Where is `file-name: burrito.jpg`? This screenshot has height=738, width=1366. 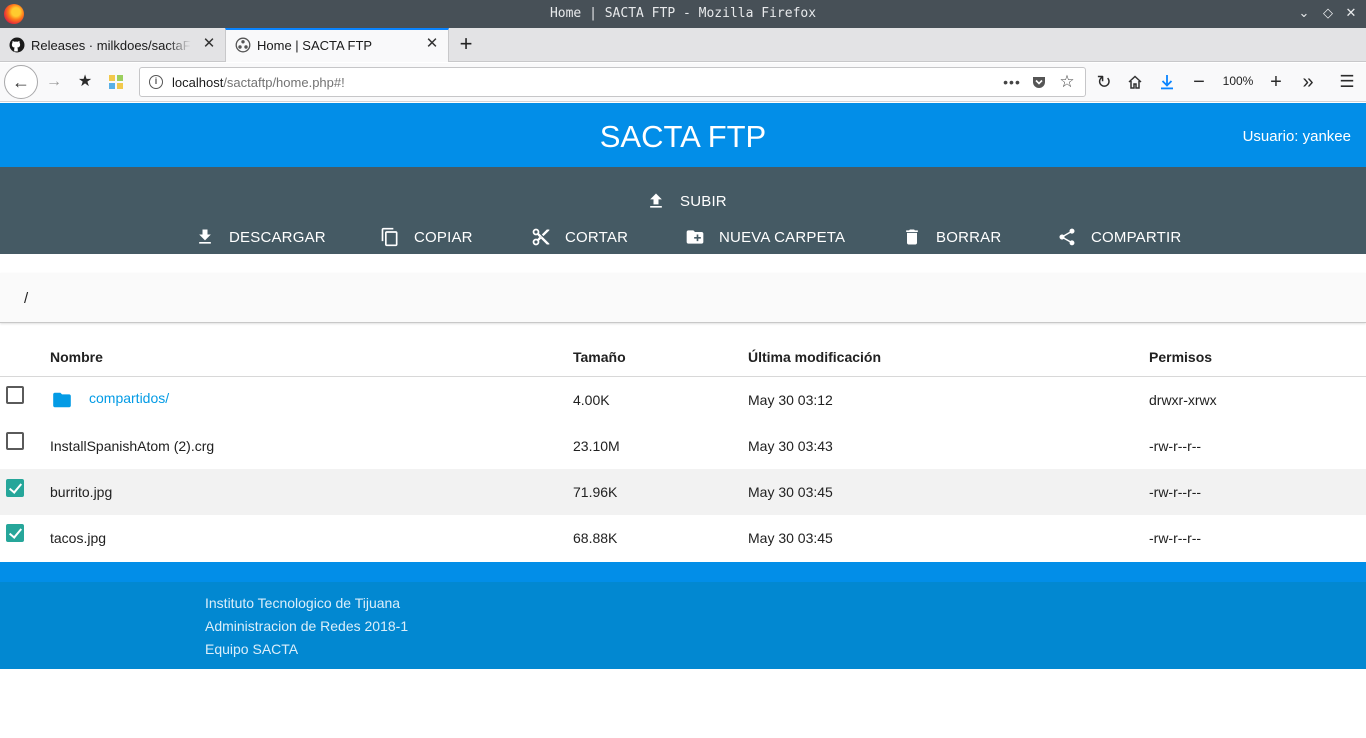 file-name: burrito.jpg is located at coordinates (81, 492).